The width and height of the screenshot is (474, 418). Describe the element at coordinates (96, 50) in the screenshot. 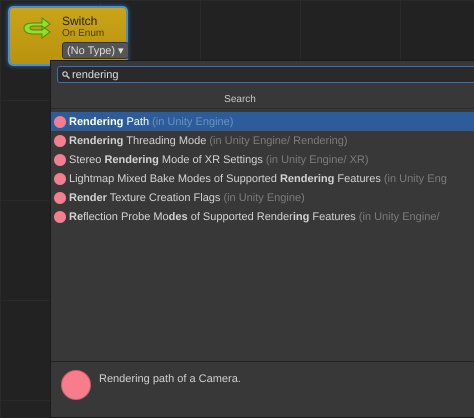

I see `type-dropdown: (No Type) ▾` at that location.